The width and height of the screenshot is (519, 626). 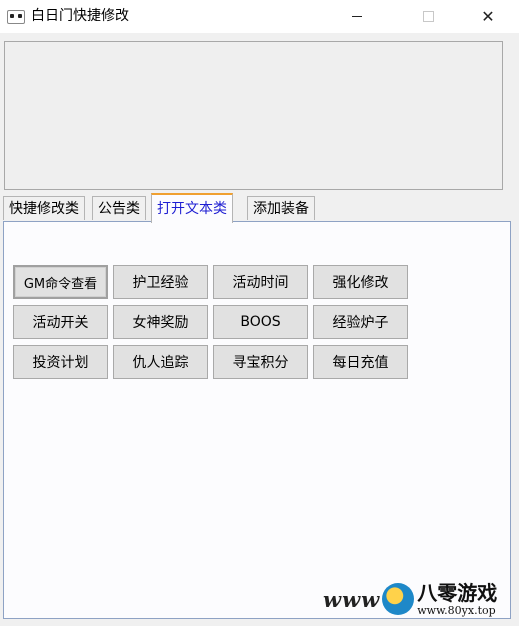 What do you see at coordinates (360, 322) in the screenshot?
I see `exp-furnace-button: 经验炉子` at bounding box center [360, 322].